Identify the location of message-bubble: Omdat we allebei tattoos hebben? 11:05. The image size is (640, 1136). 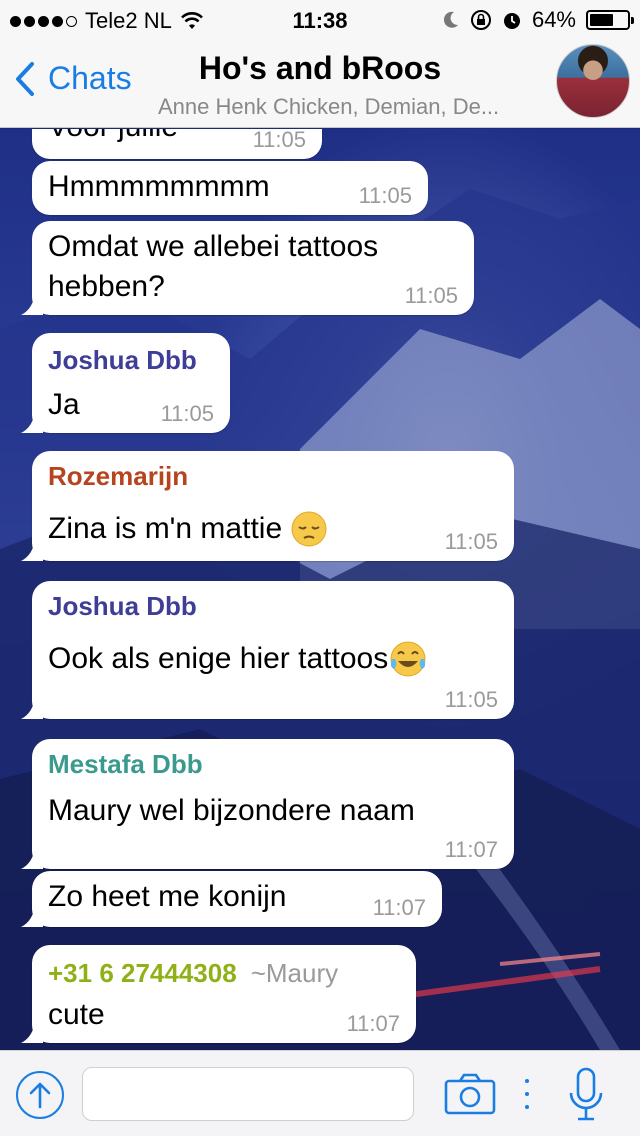
(247, 268).